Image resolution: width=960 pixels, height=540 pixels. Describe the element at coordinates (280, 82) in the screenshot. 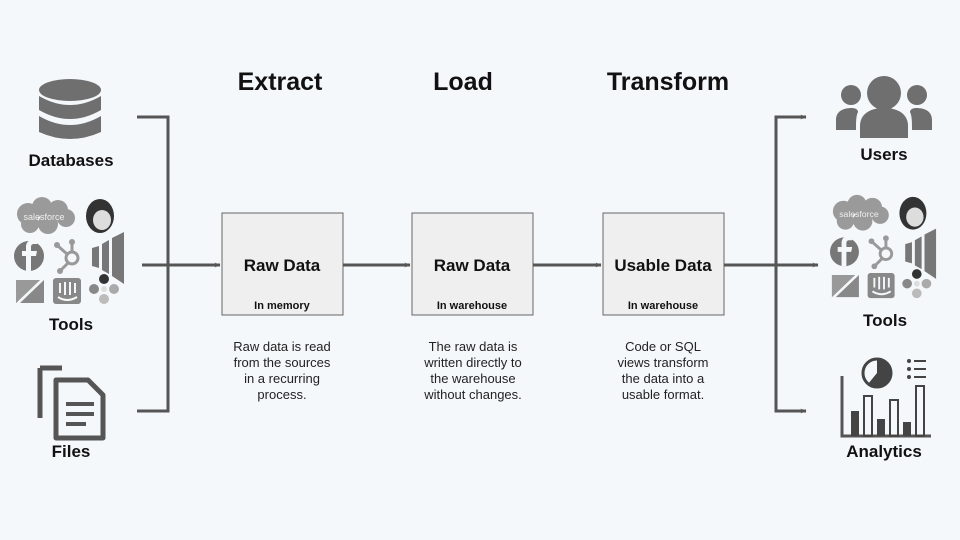

I see `heading-extract: Extract` at that location.